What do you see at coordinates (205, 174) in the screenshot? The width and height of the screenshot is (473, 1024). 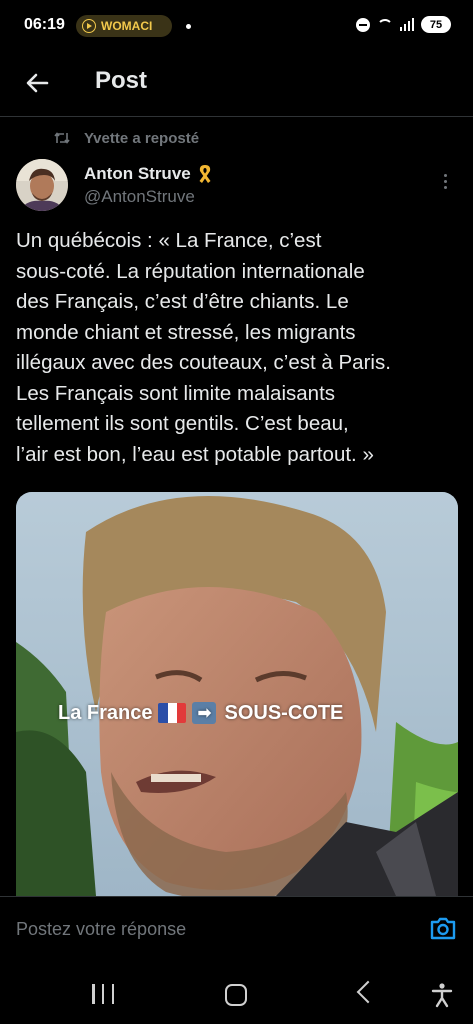 I see `yellow-ribbon-icon` at bounding box center [205, 174].